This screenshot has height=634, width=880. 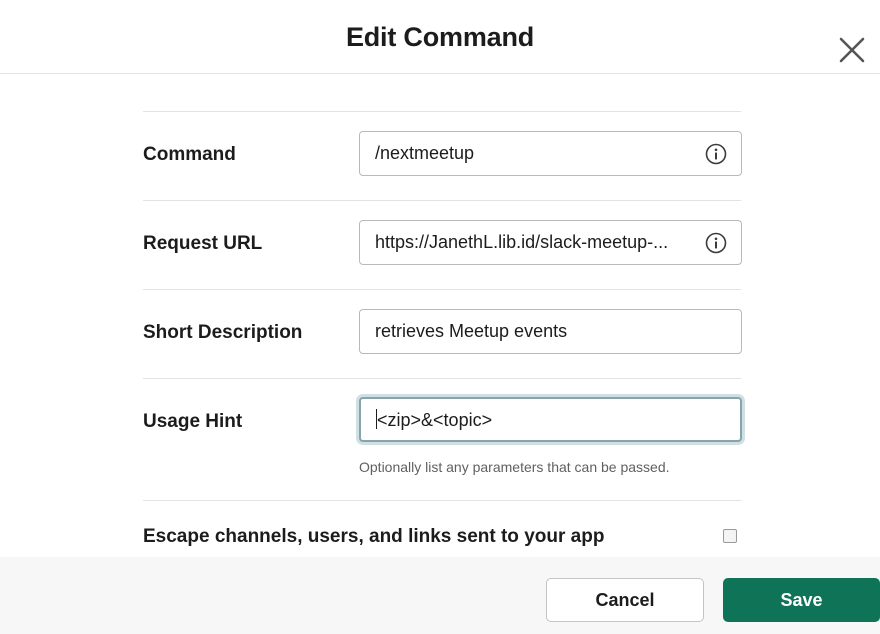 What do you see at coordinates (223, 332) in the screenshot?
I see `short-description-label: Short Description` at bounding box center [223, 332].